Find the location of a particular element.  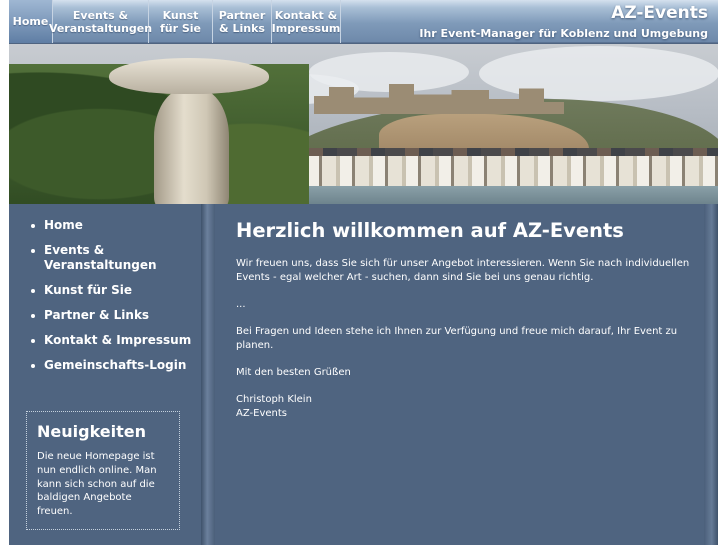

fountain-illustration is located at coordinates (191, 146).